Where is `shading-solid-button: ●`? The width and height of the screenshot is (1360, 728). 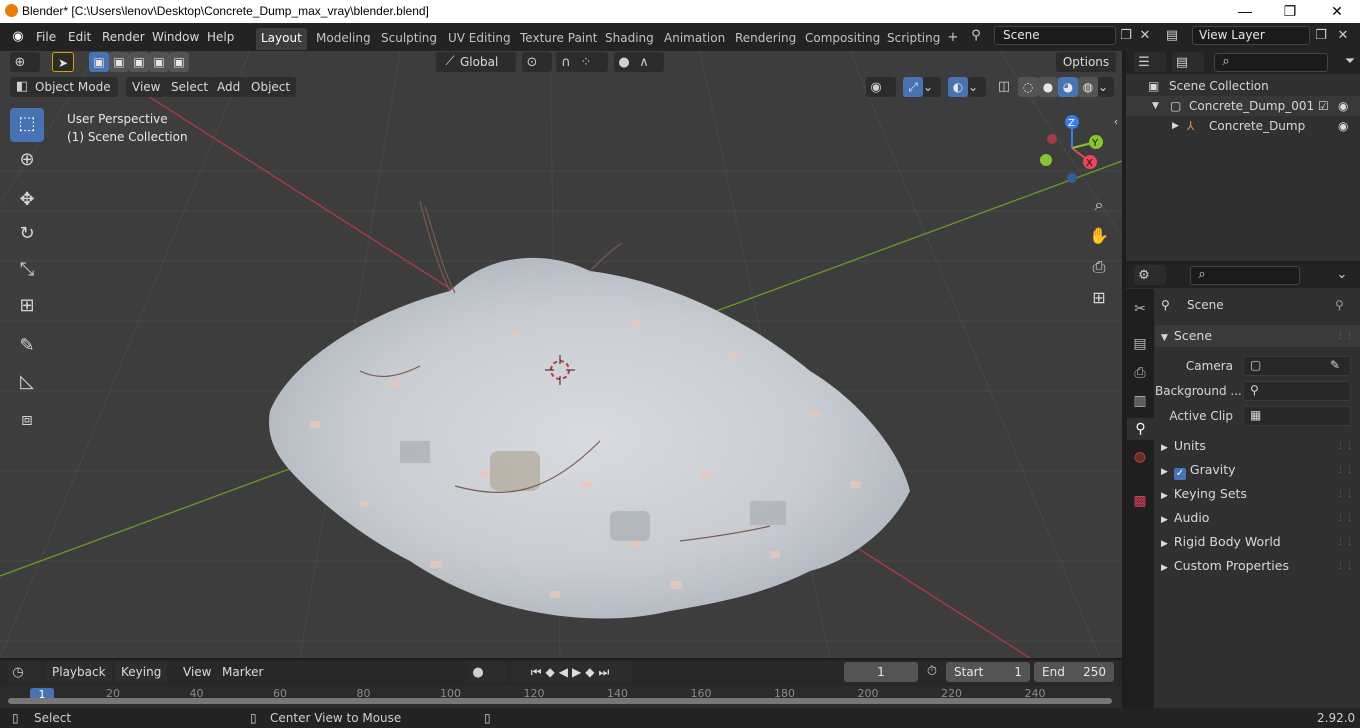
shading-solid-button: ● is located at coordinates (1048, 87).